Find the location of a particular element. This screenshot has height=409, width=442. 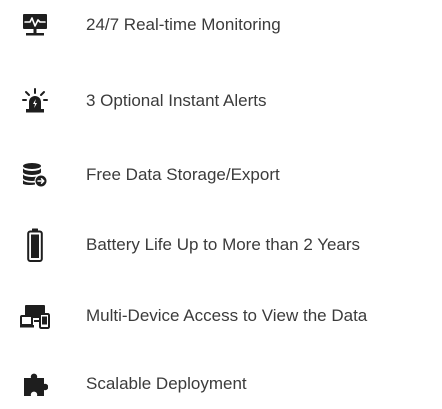

feature-label: 3 Optional Instant Alerts is located at coordinates (176, 100).